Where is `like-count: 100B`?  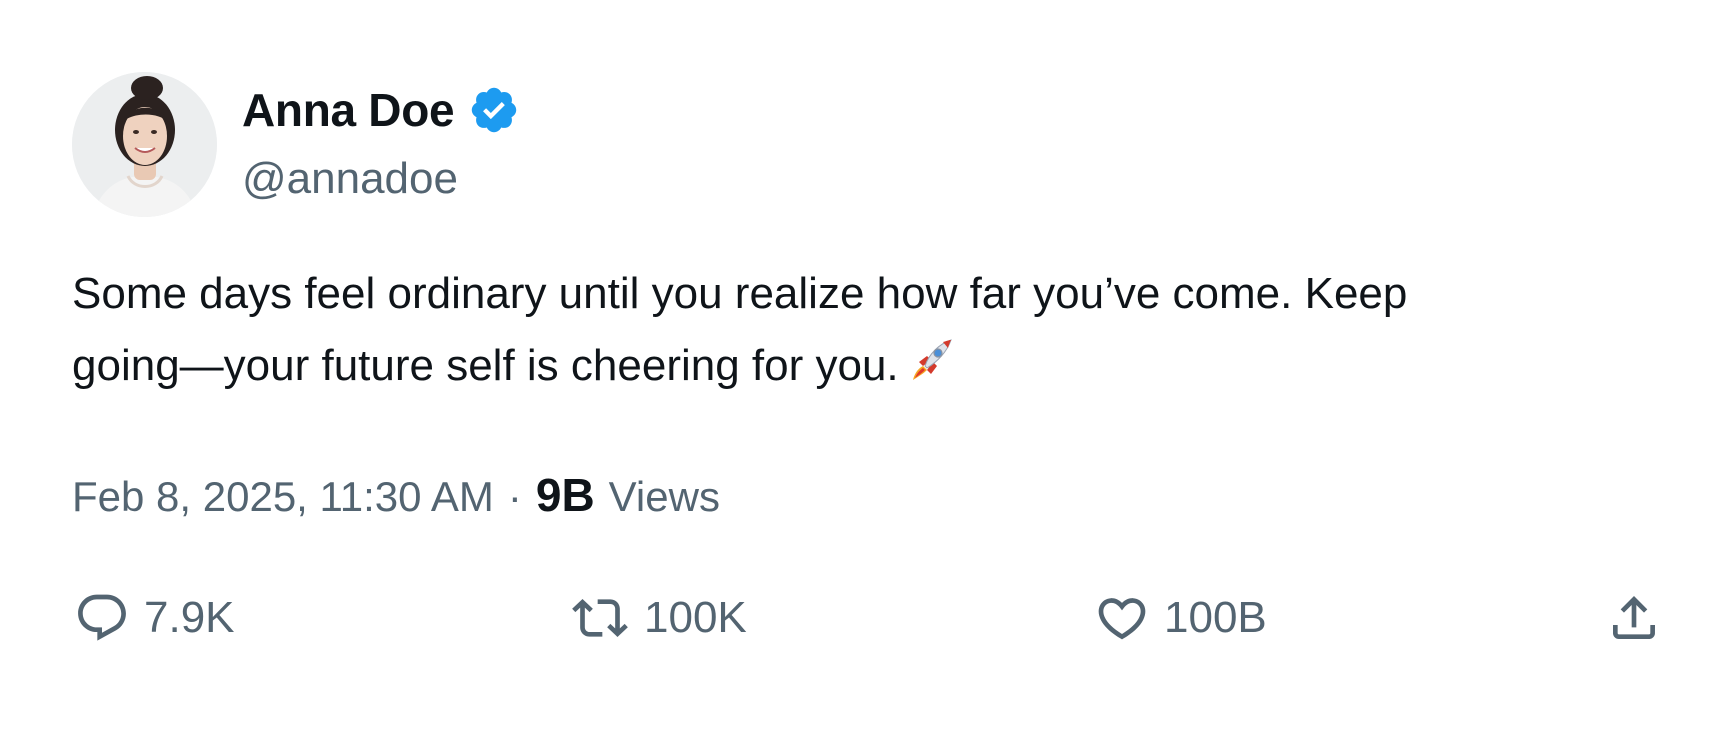 like-count: 100B is located at coordinates (1215, 617).